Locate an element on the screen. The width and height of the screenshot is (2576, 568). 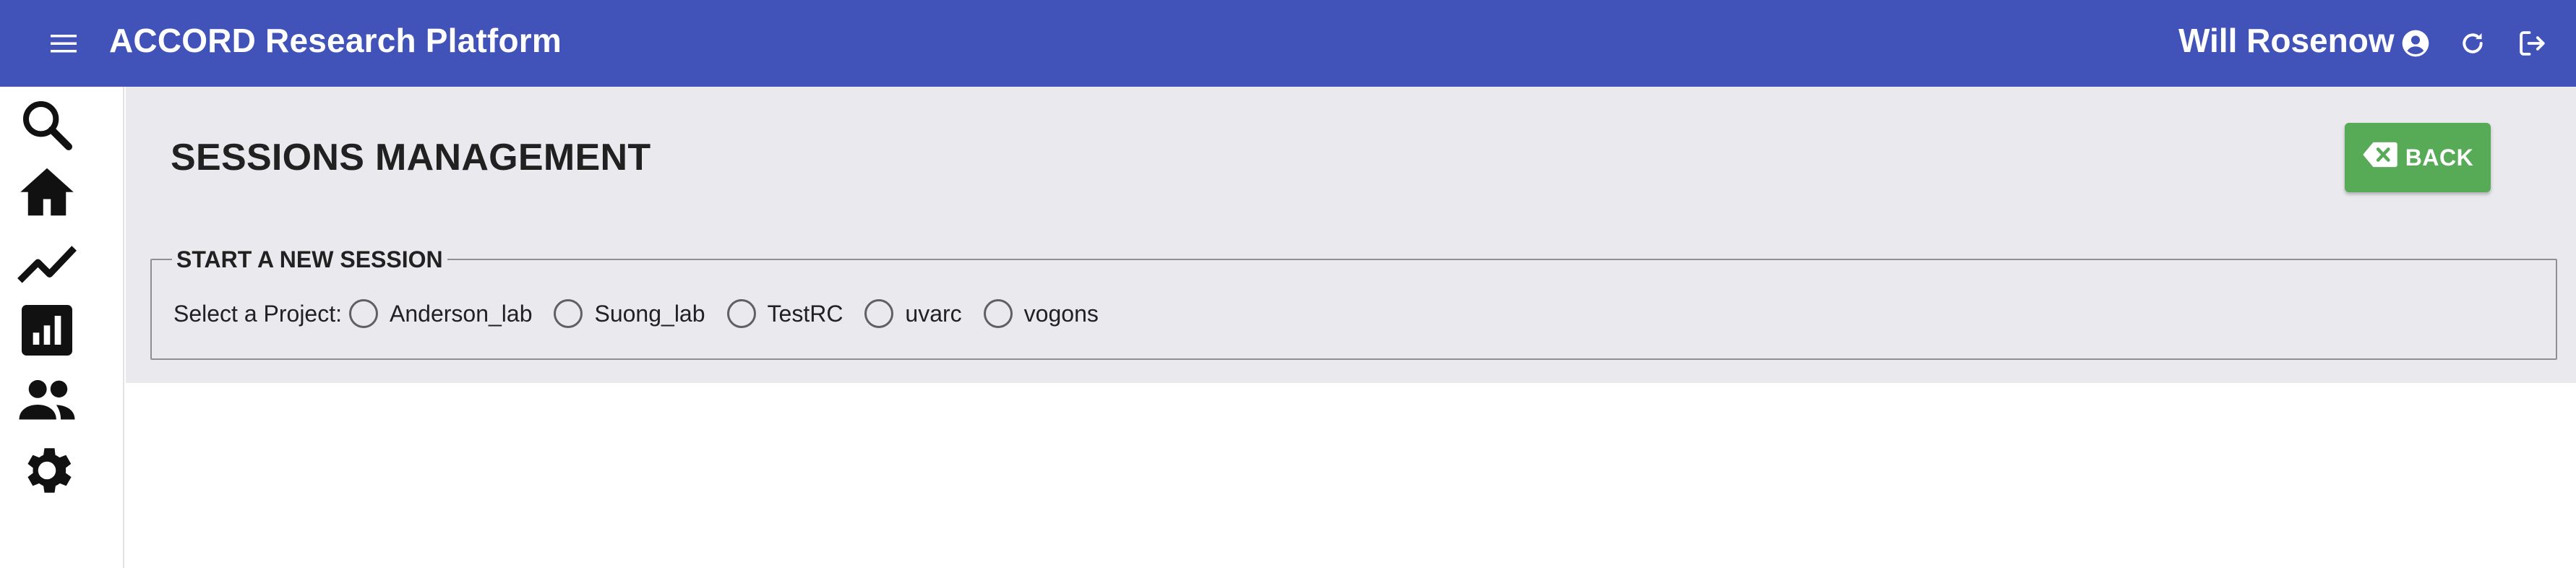
gear-icon is located at coordinates (47, 470).